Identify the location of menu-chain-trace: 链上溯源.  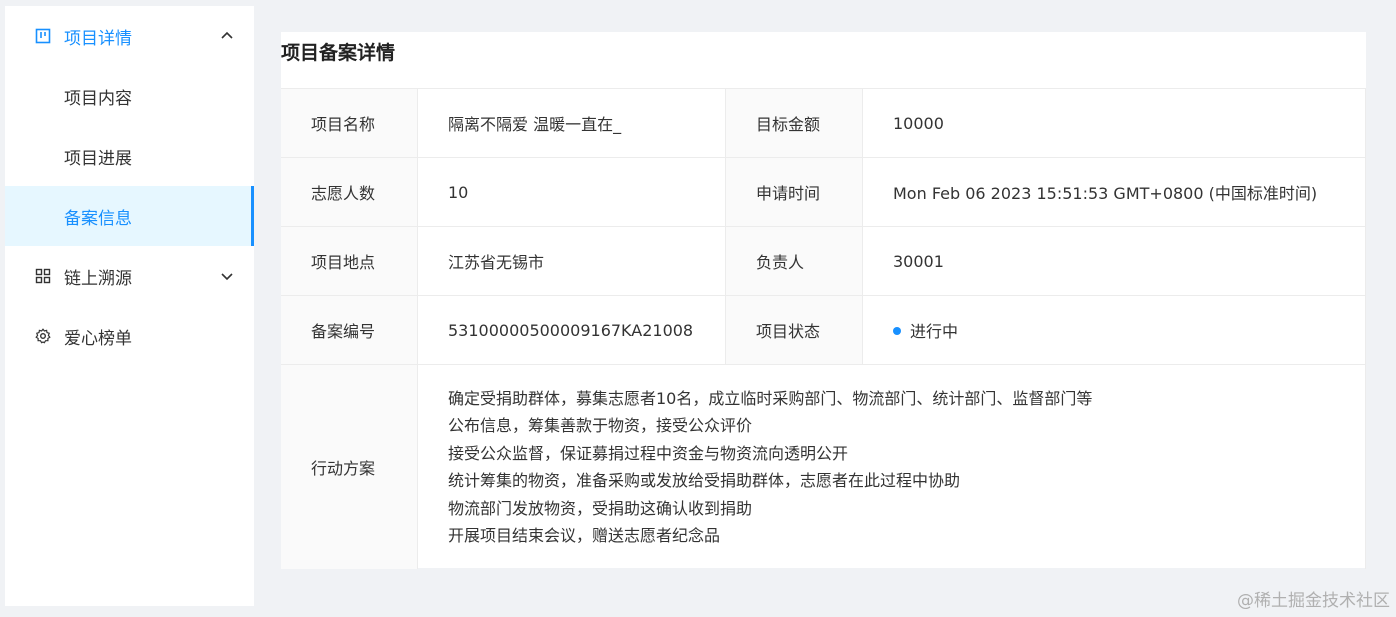
(129, 276).